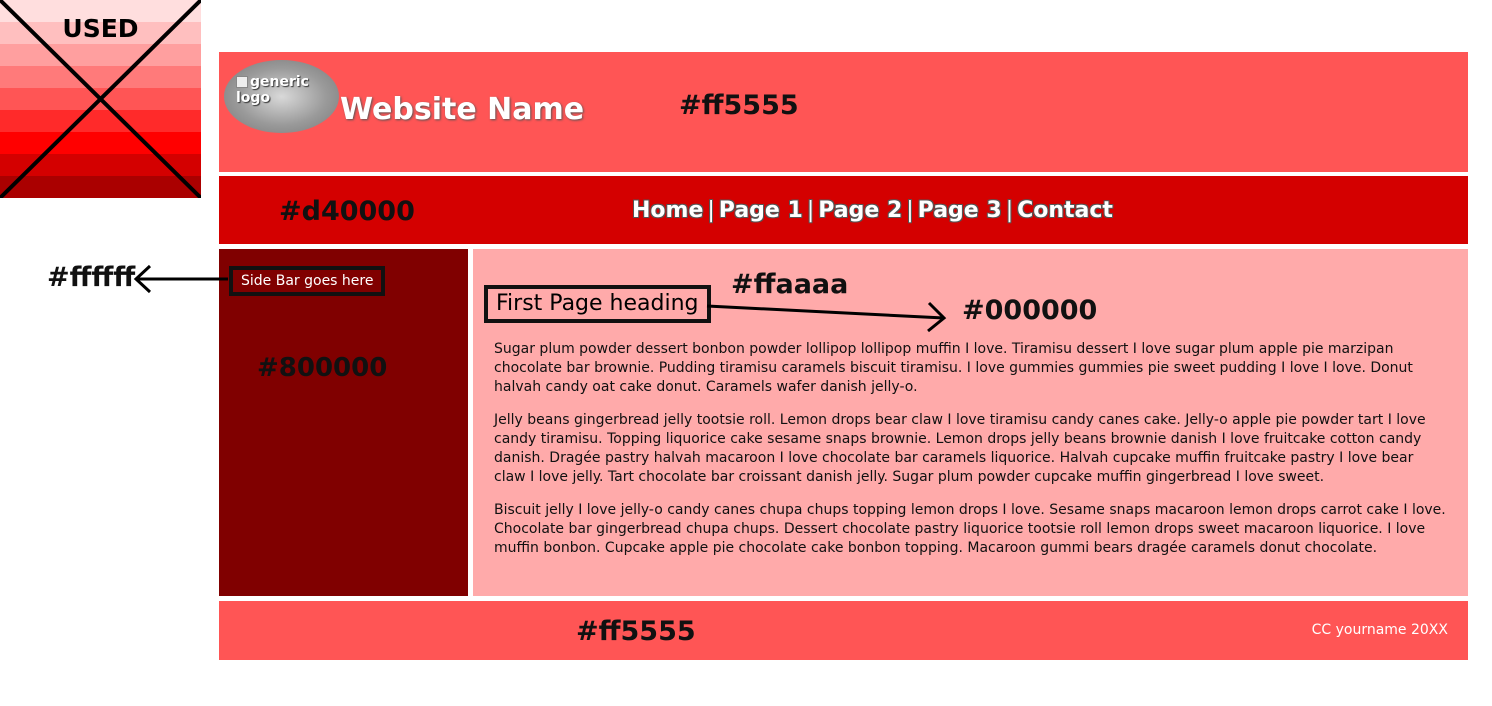  What do you see at coordinates (347, 211) in the screenshot?
I see `nav-color-annotation: #d40000` at bounding box center [347, 211].